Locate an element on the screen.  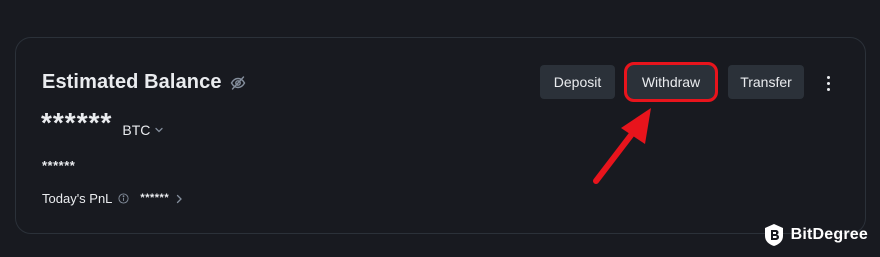
transfer-button: Transfer is located at coordinates (766, 82).